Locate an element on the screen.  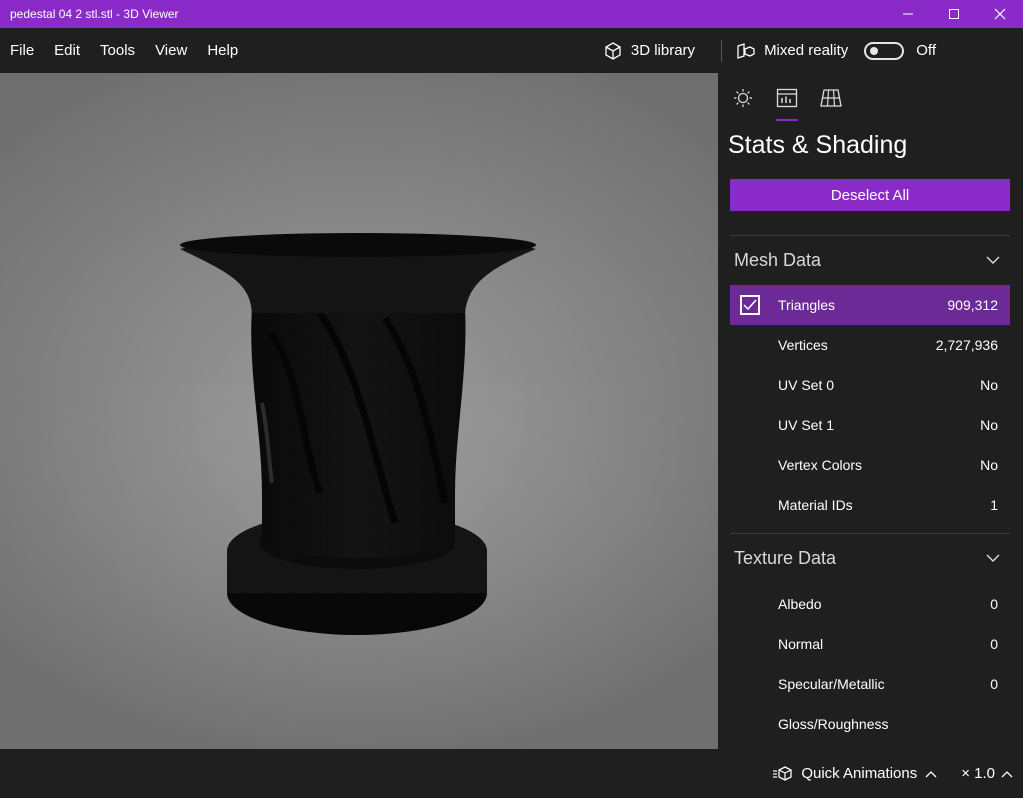
toggle-knob is located at coordinates (874, 50).